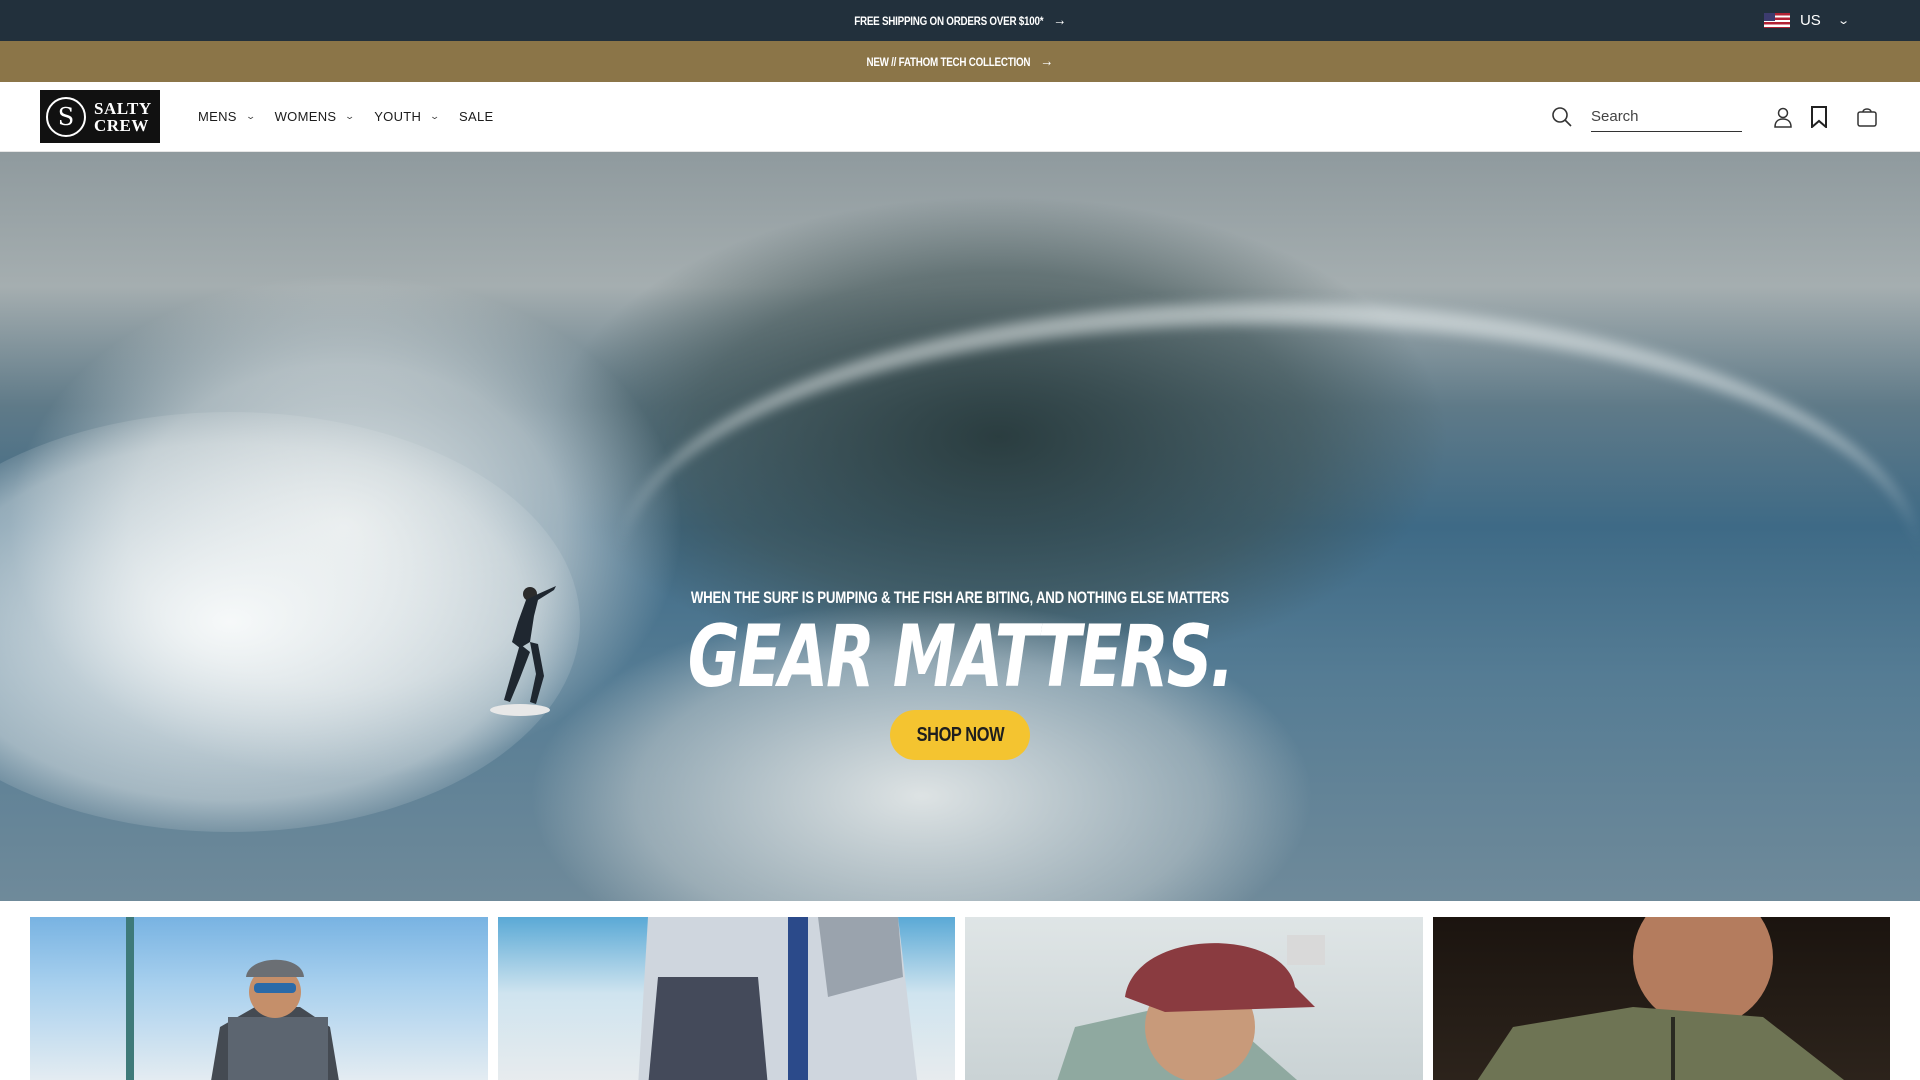 The image size is (1920, 1080). I want to click on search-box, so click(1645, 116).